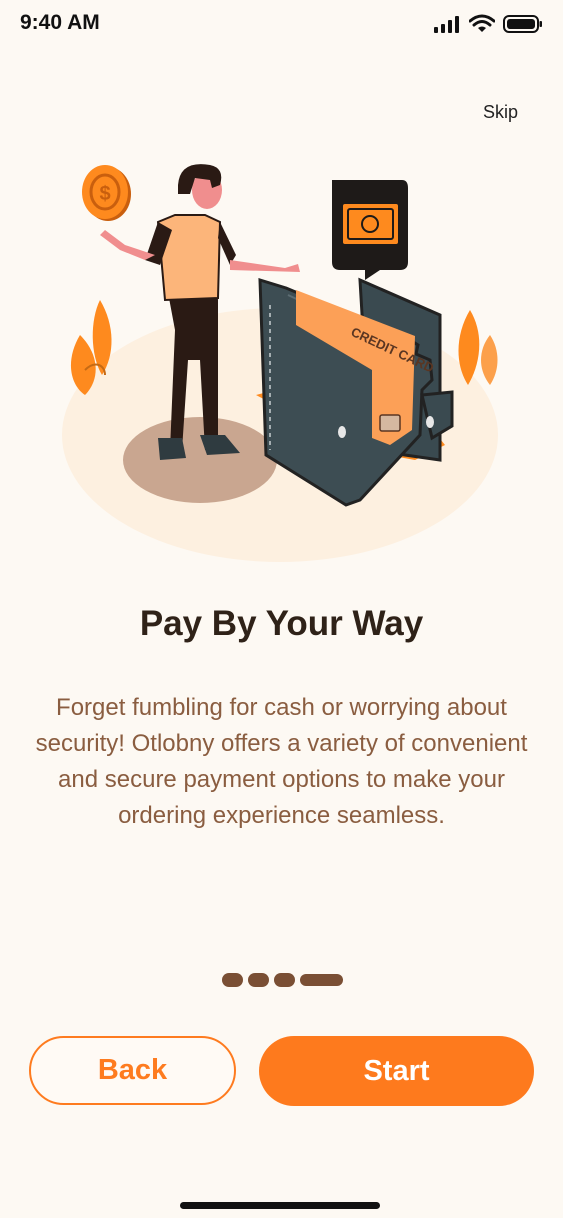  I want to click on coin-icon: $, so click(106, 193).